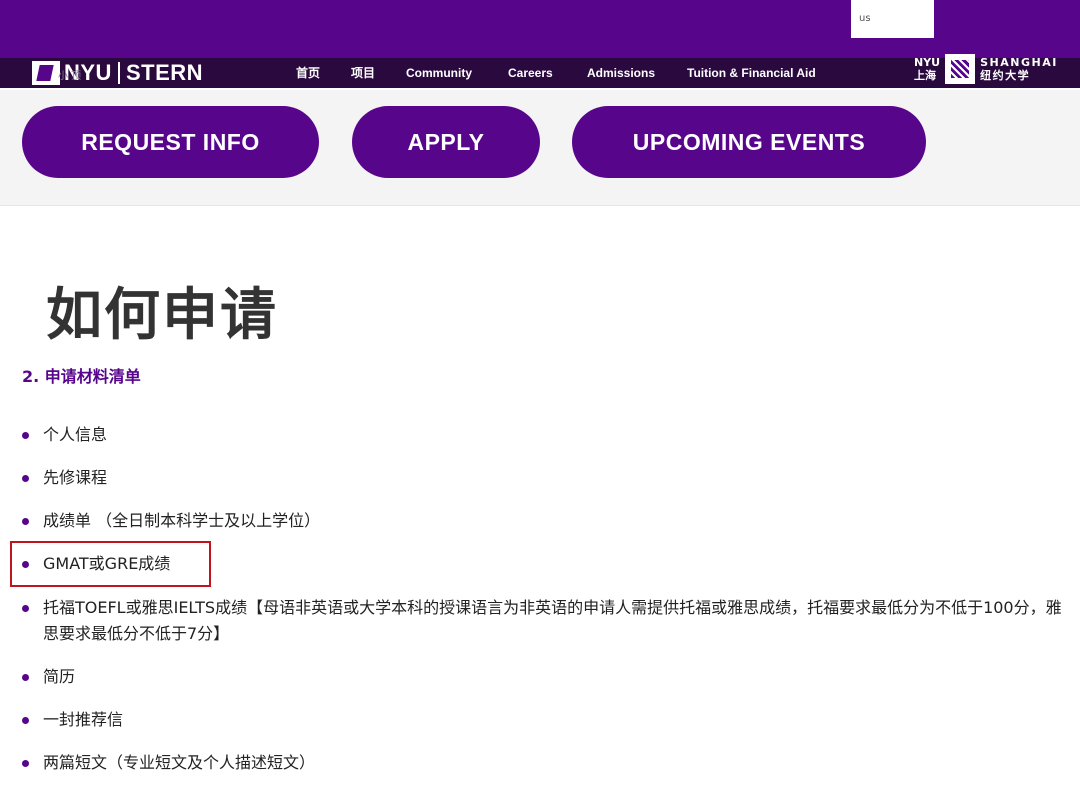 The image size is (1080, 797). I want to click on logo-stern-text: STERN, so click(164, 72).